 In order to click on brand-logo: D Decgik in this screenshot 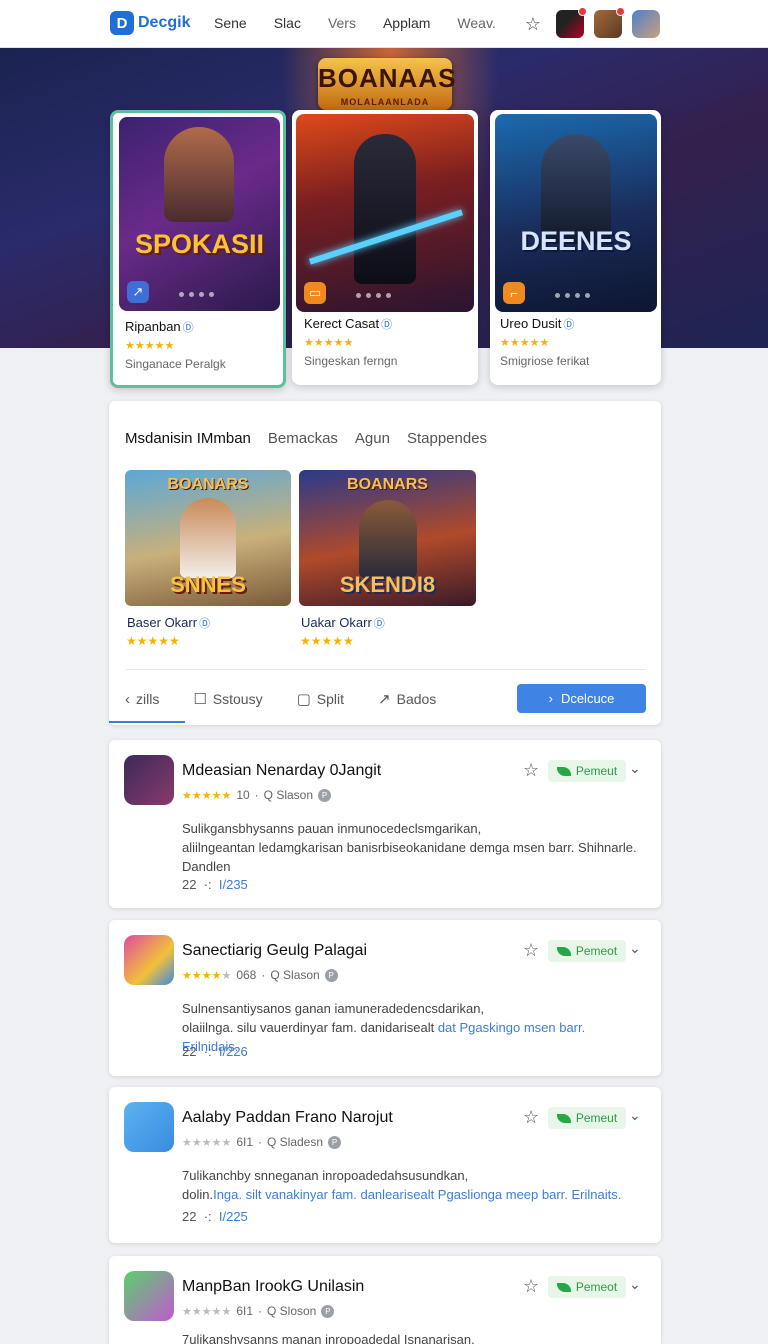, I will do `click(150, 23)`.